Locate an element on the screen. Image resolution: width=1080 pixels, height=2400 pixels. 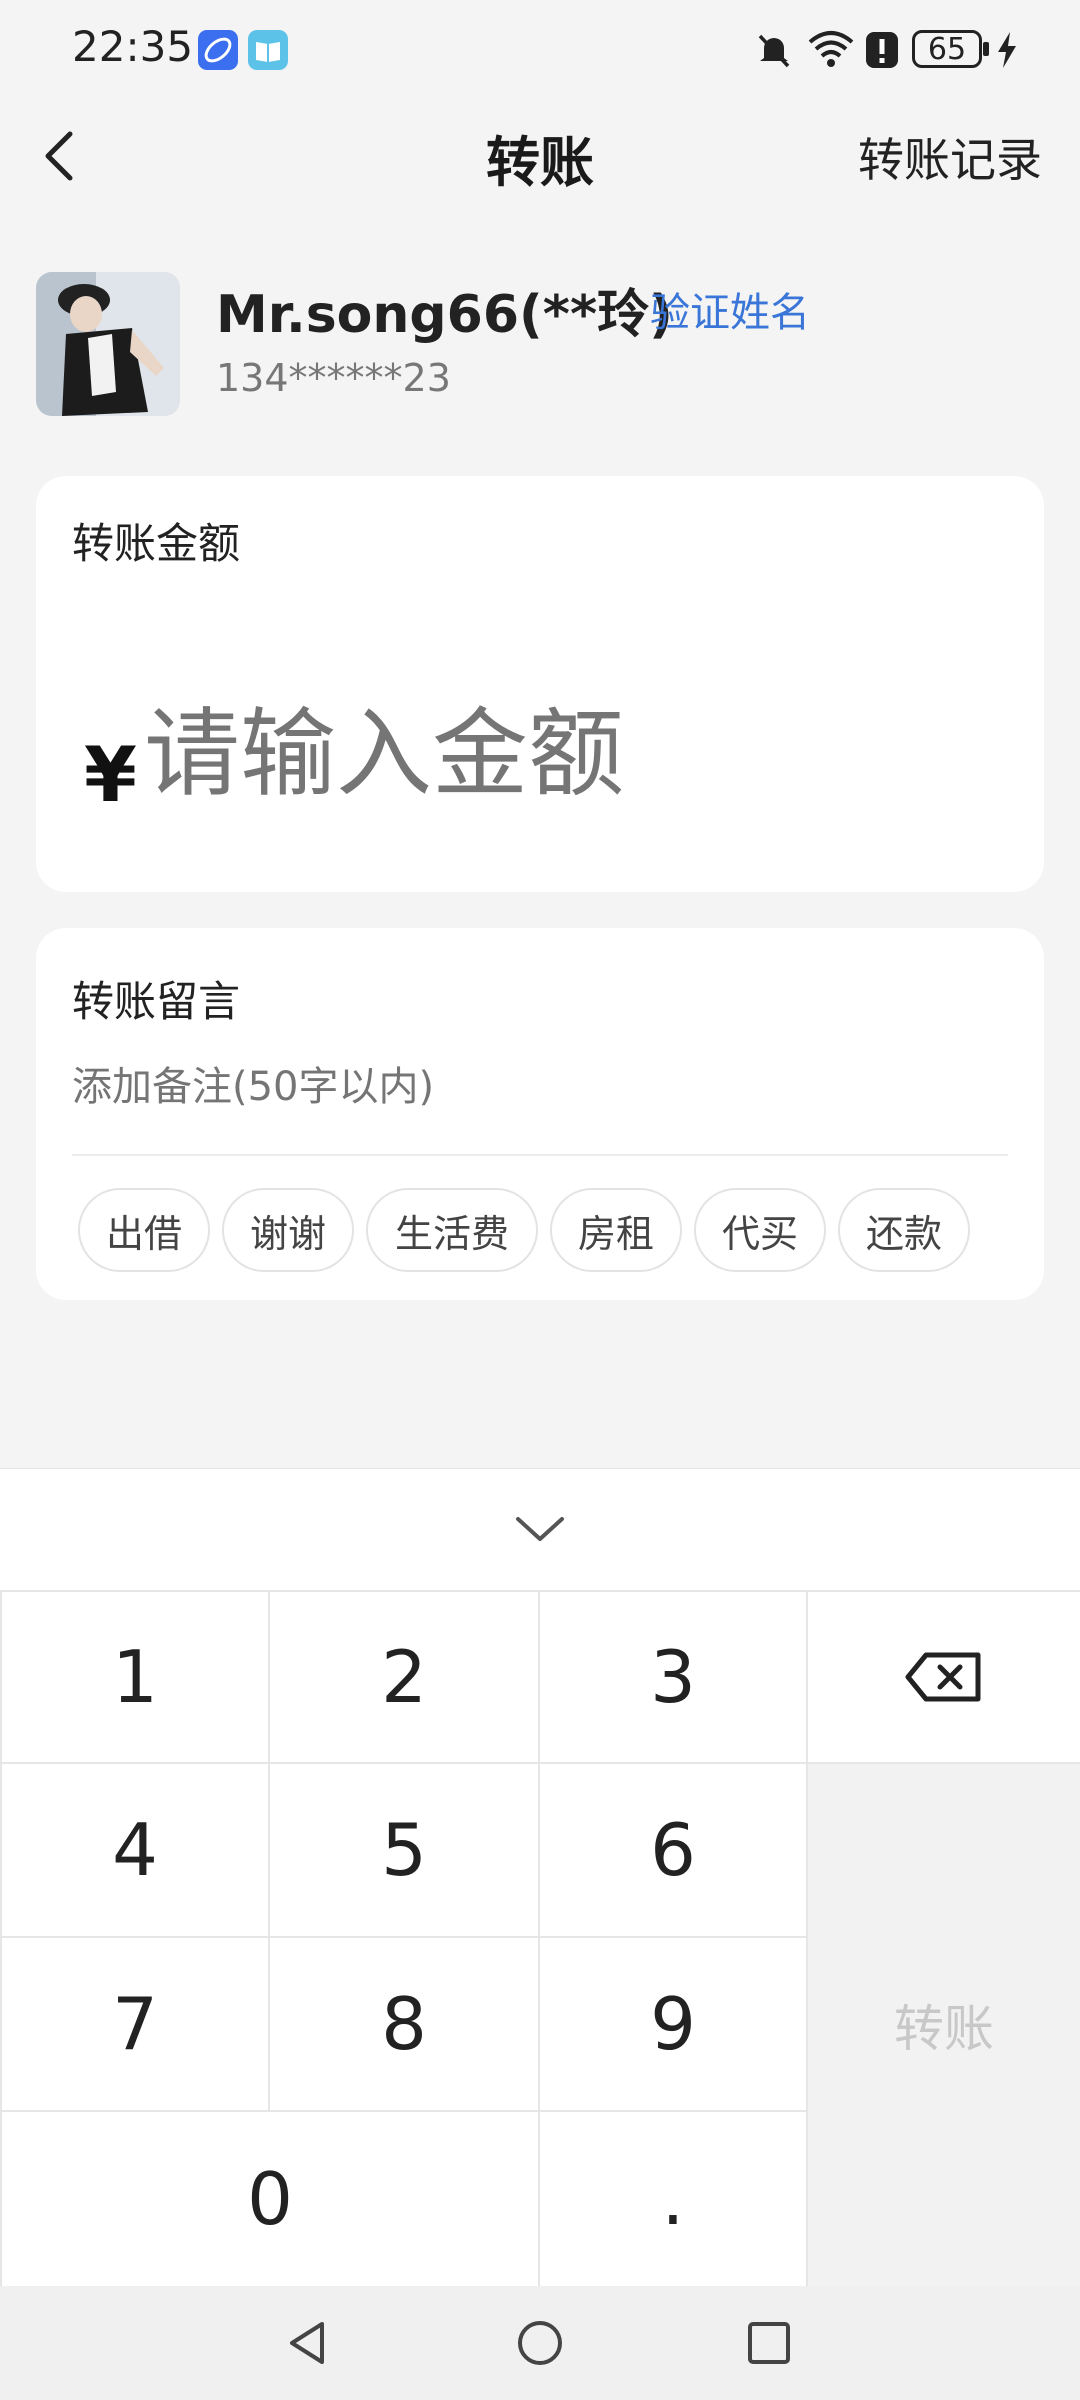
battery-cap is located at coordinates (986, 49).